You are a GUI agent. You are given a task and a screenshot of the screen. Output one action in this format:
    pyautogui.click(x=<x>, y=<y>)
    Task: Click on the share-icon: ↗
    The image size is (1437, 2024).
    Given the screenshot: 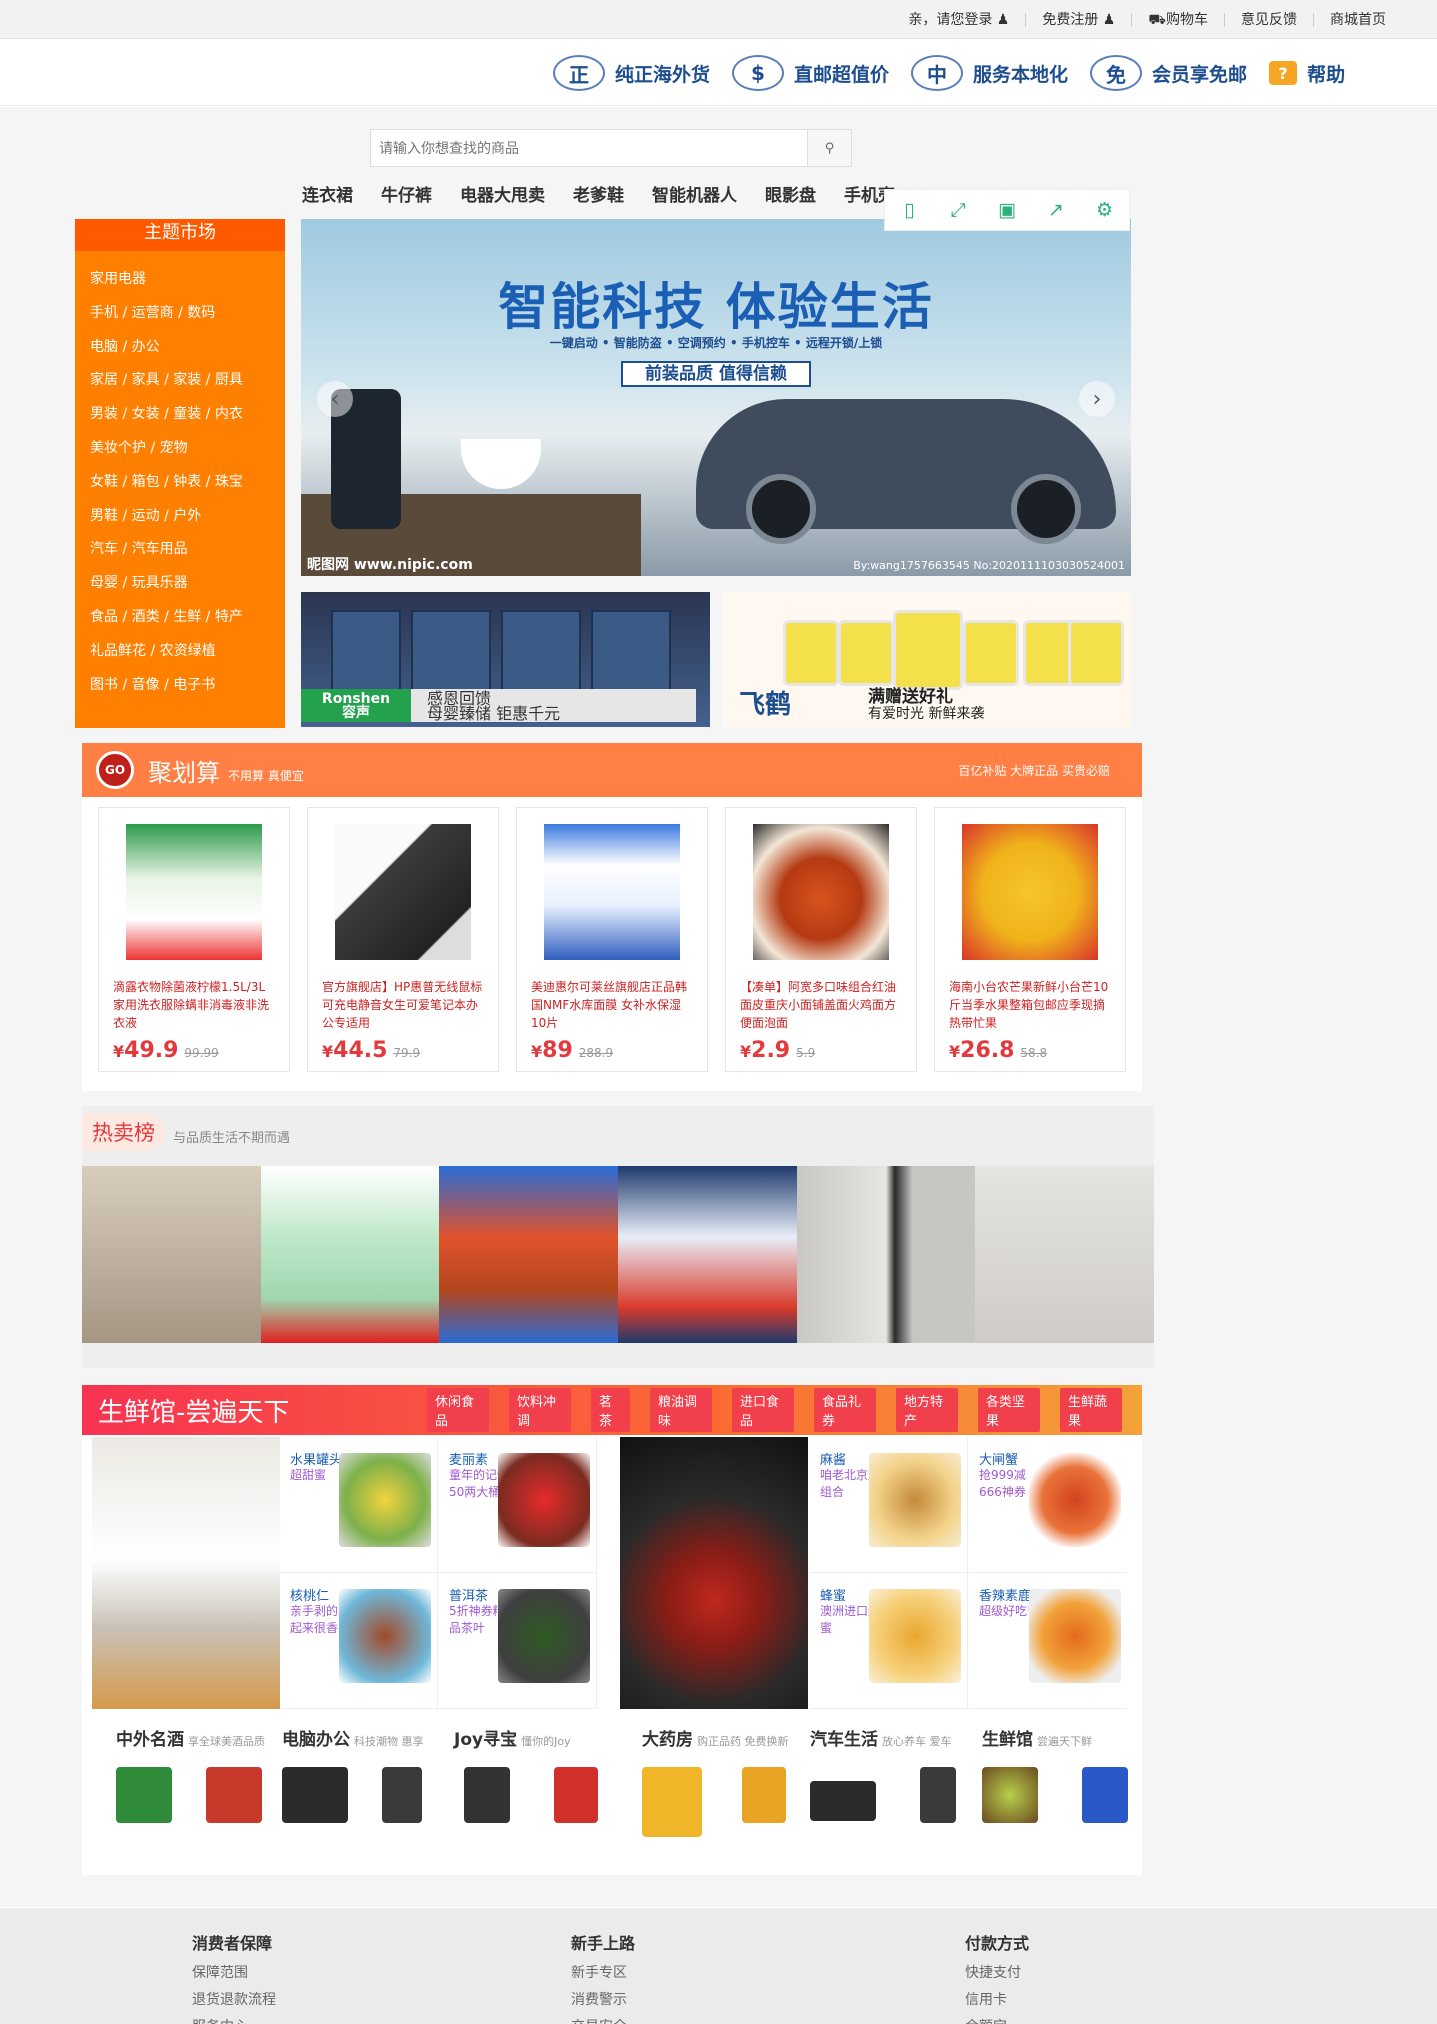 What is the action you would take?
    pyautogui.click(x=1056, y=210)
    